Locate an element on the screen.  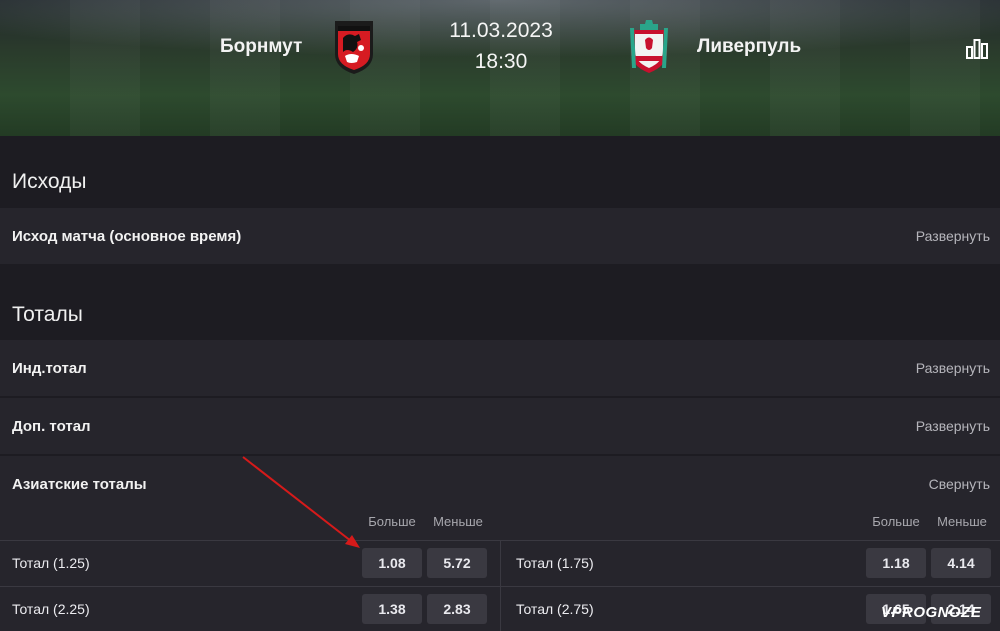
totals-section-title: Тоталы is located at coordinates (47, 314).